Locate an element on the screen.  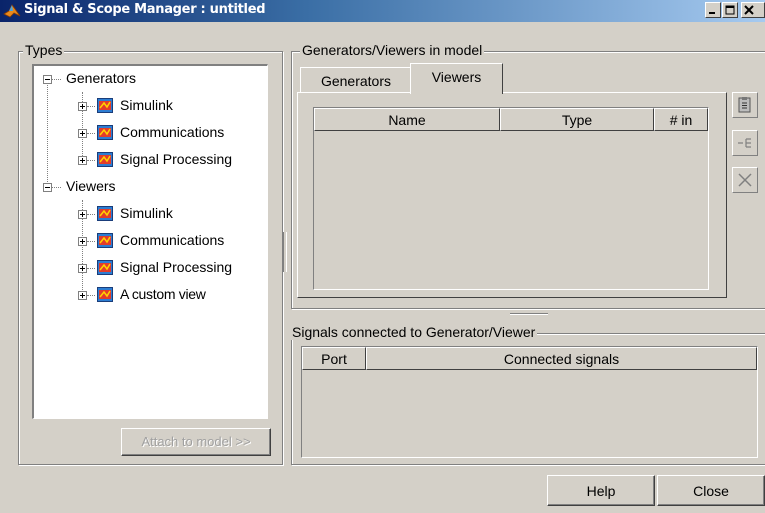
maximize-button is located at coordinates (730, 10).